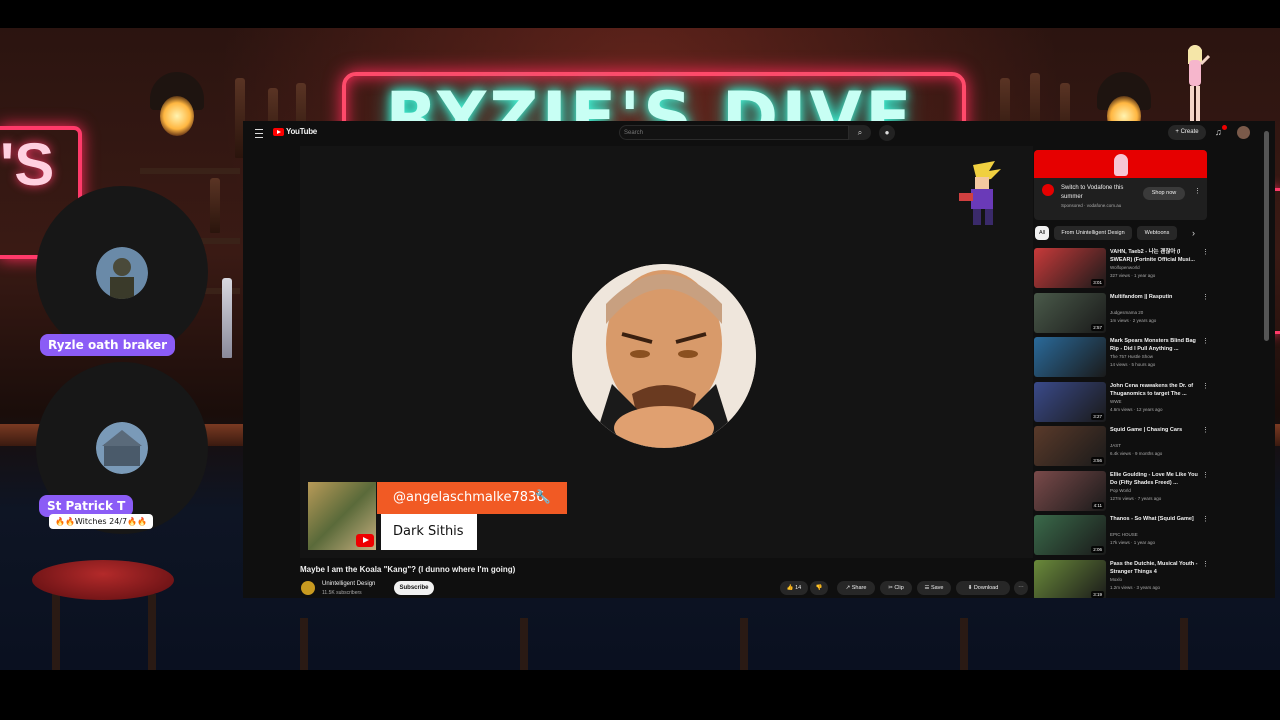  Describe the element at coordinates (1097, 416) in the screenshot. I see `video-duration: 3:27` at that location.